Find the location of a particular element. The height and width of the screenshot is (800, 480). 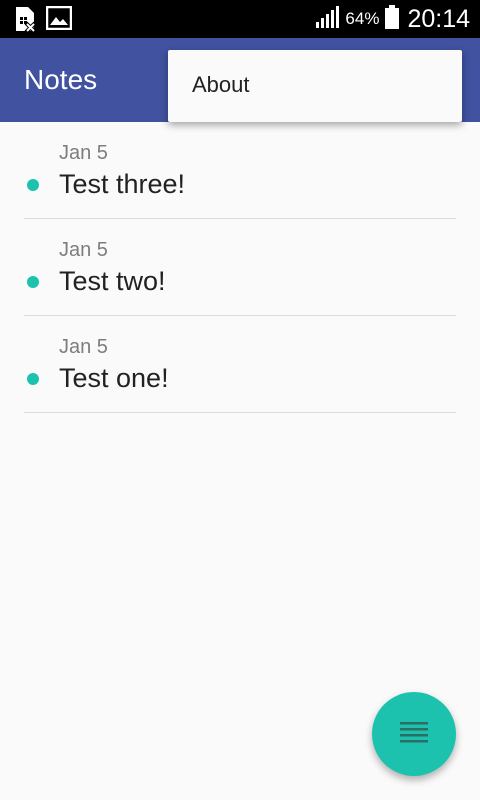

battery-percent: 64% is located at coordinates (362, 18).